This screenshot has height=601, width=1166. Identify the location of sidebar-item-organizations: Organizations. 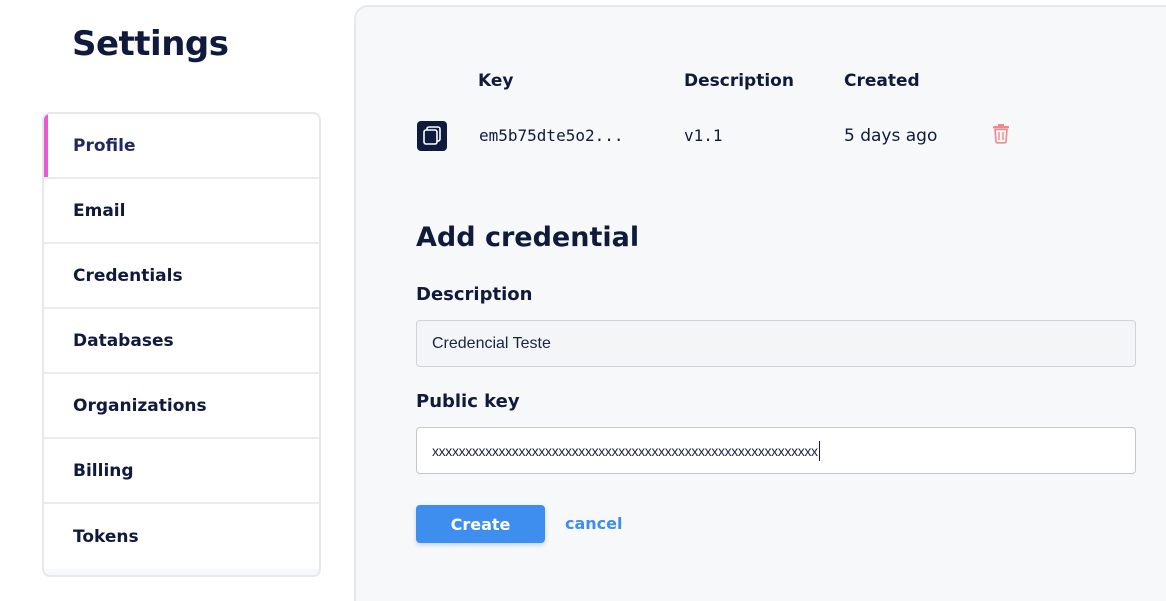
(181, 406).